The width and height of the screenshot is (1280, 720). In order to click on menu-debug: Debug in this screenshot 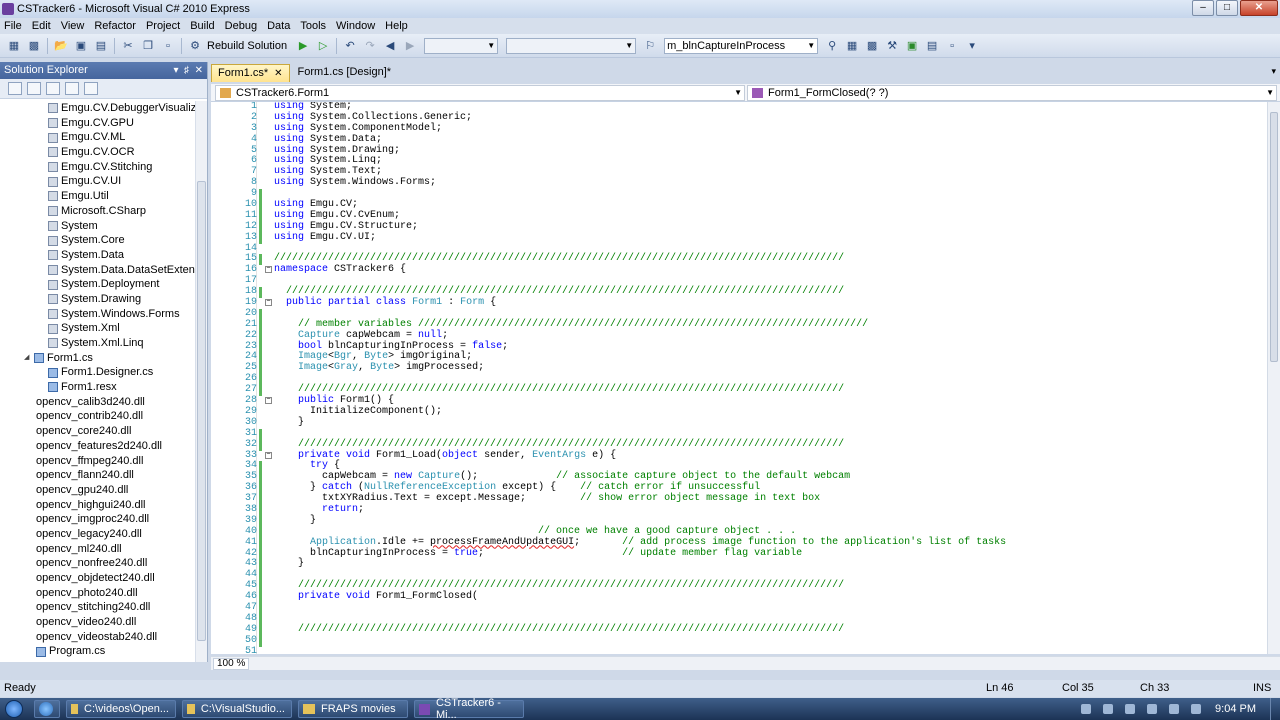, I will do `click(242, 26)`.